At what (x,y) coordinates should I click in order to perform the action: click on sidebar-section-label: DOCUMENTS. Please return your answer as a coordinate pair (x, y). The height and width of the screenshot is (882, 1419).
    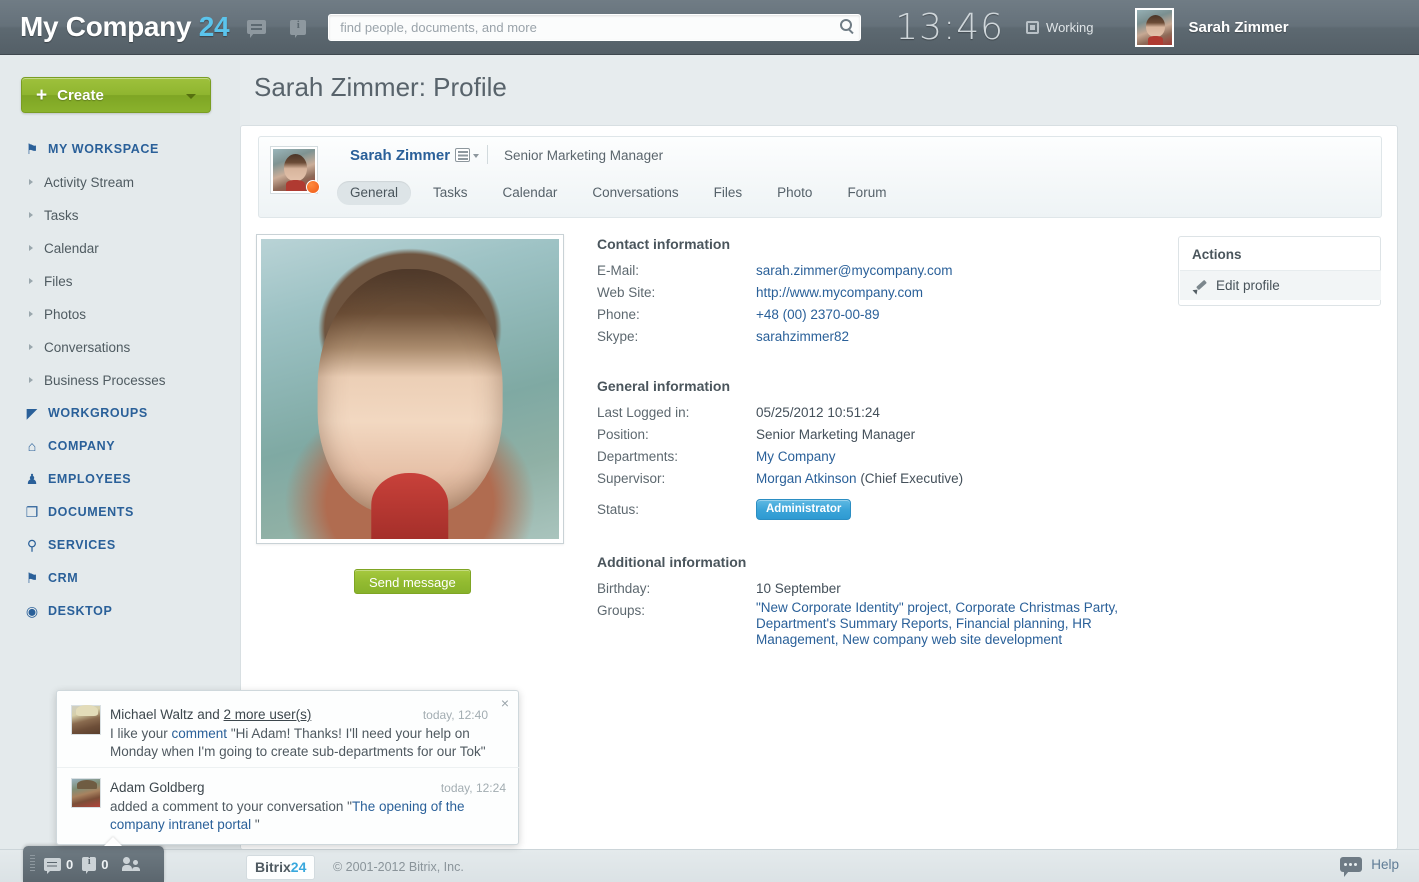
    Looking at the image, I should click on (91, 512).